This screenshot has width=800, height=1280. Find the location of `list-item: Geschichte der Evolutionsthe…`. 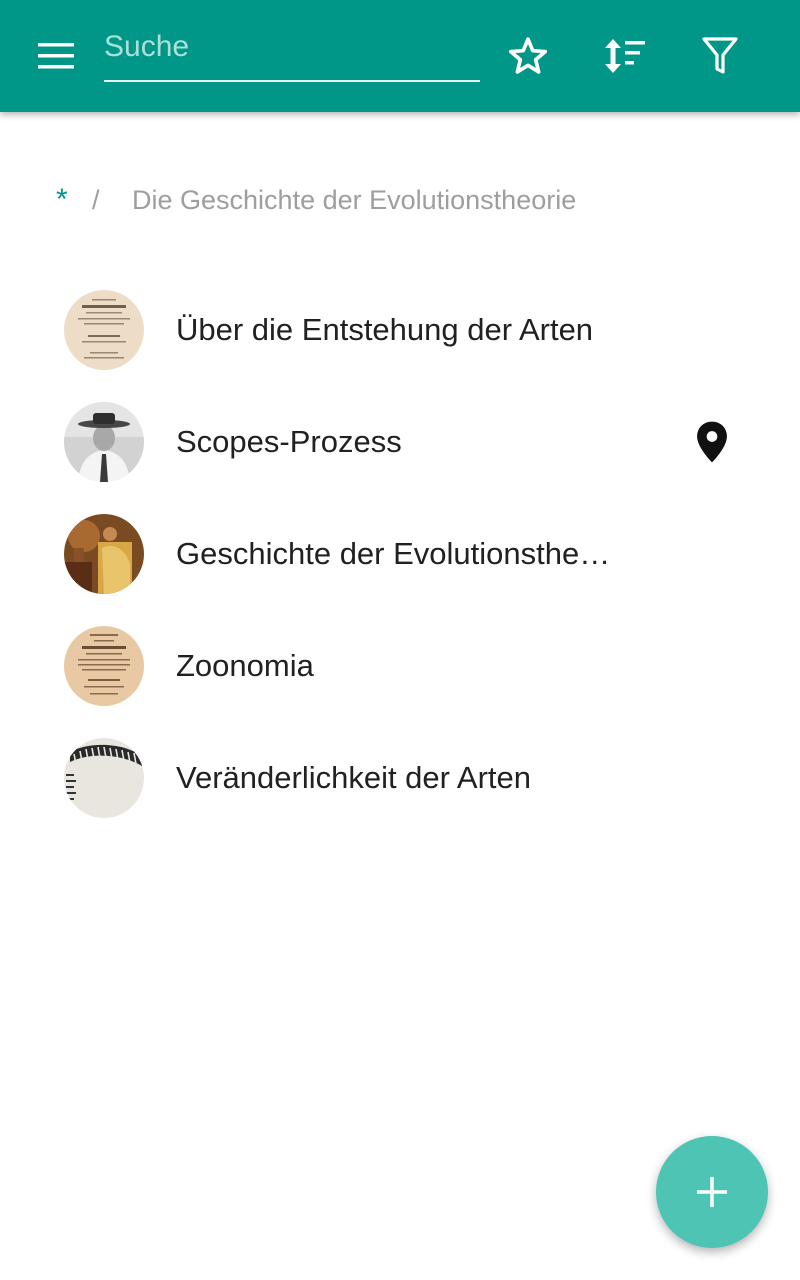

list-item: Geschichte der Evolutionsthe… is located at coordinates (400, 554).